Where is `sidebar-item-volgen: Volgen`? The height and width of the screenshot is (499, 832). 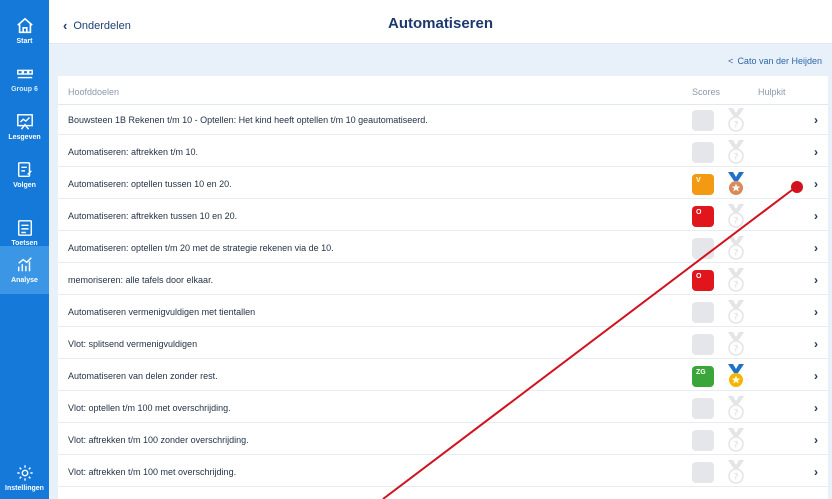
sidebar-item-volgen: Volgen is located at coordinates (24, 175).